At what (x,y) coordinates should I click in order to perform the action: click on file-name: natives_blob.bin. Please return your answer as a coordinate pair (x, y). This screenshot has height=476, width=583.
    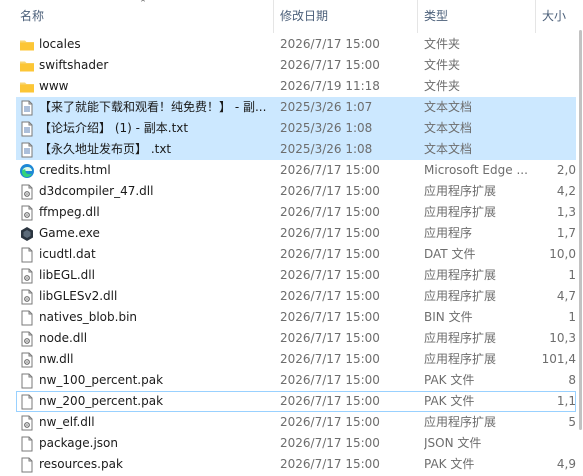
    Looking at the image, I should click on (88, 317).